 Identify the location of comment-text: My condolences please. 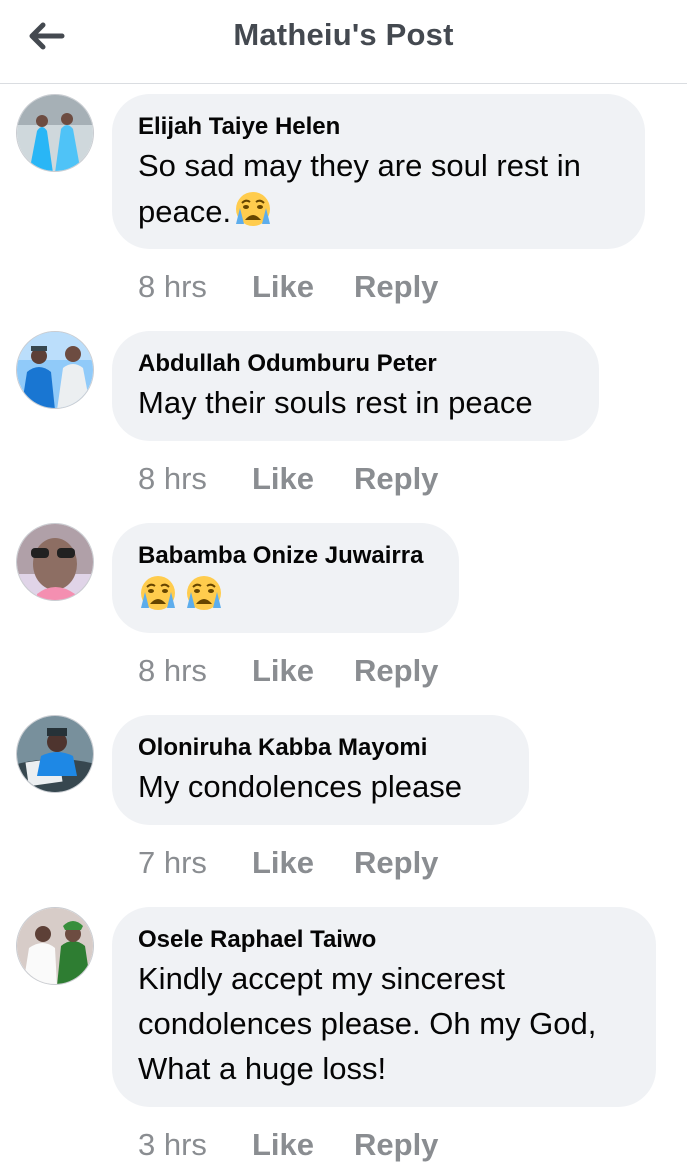
(300, 786).